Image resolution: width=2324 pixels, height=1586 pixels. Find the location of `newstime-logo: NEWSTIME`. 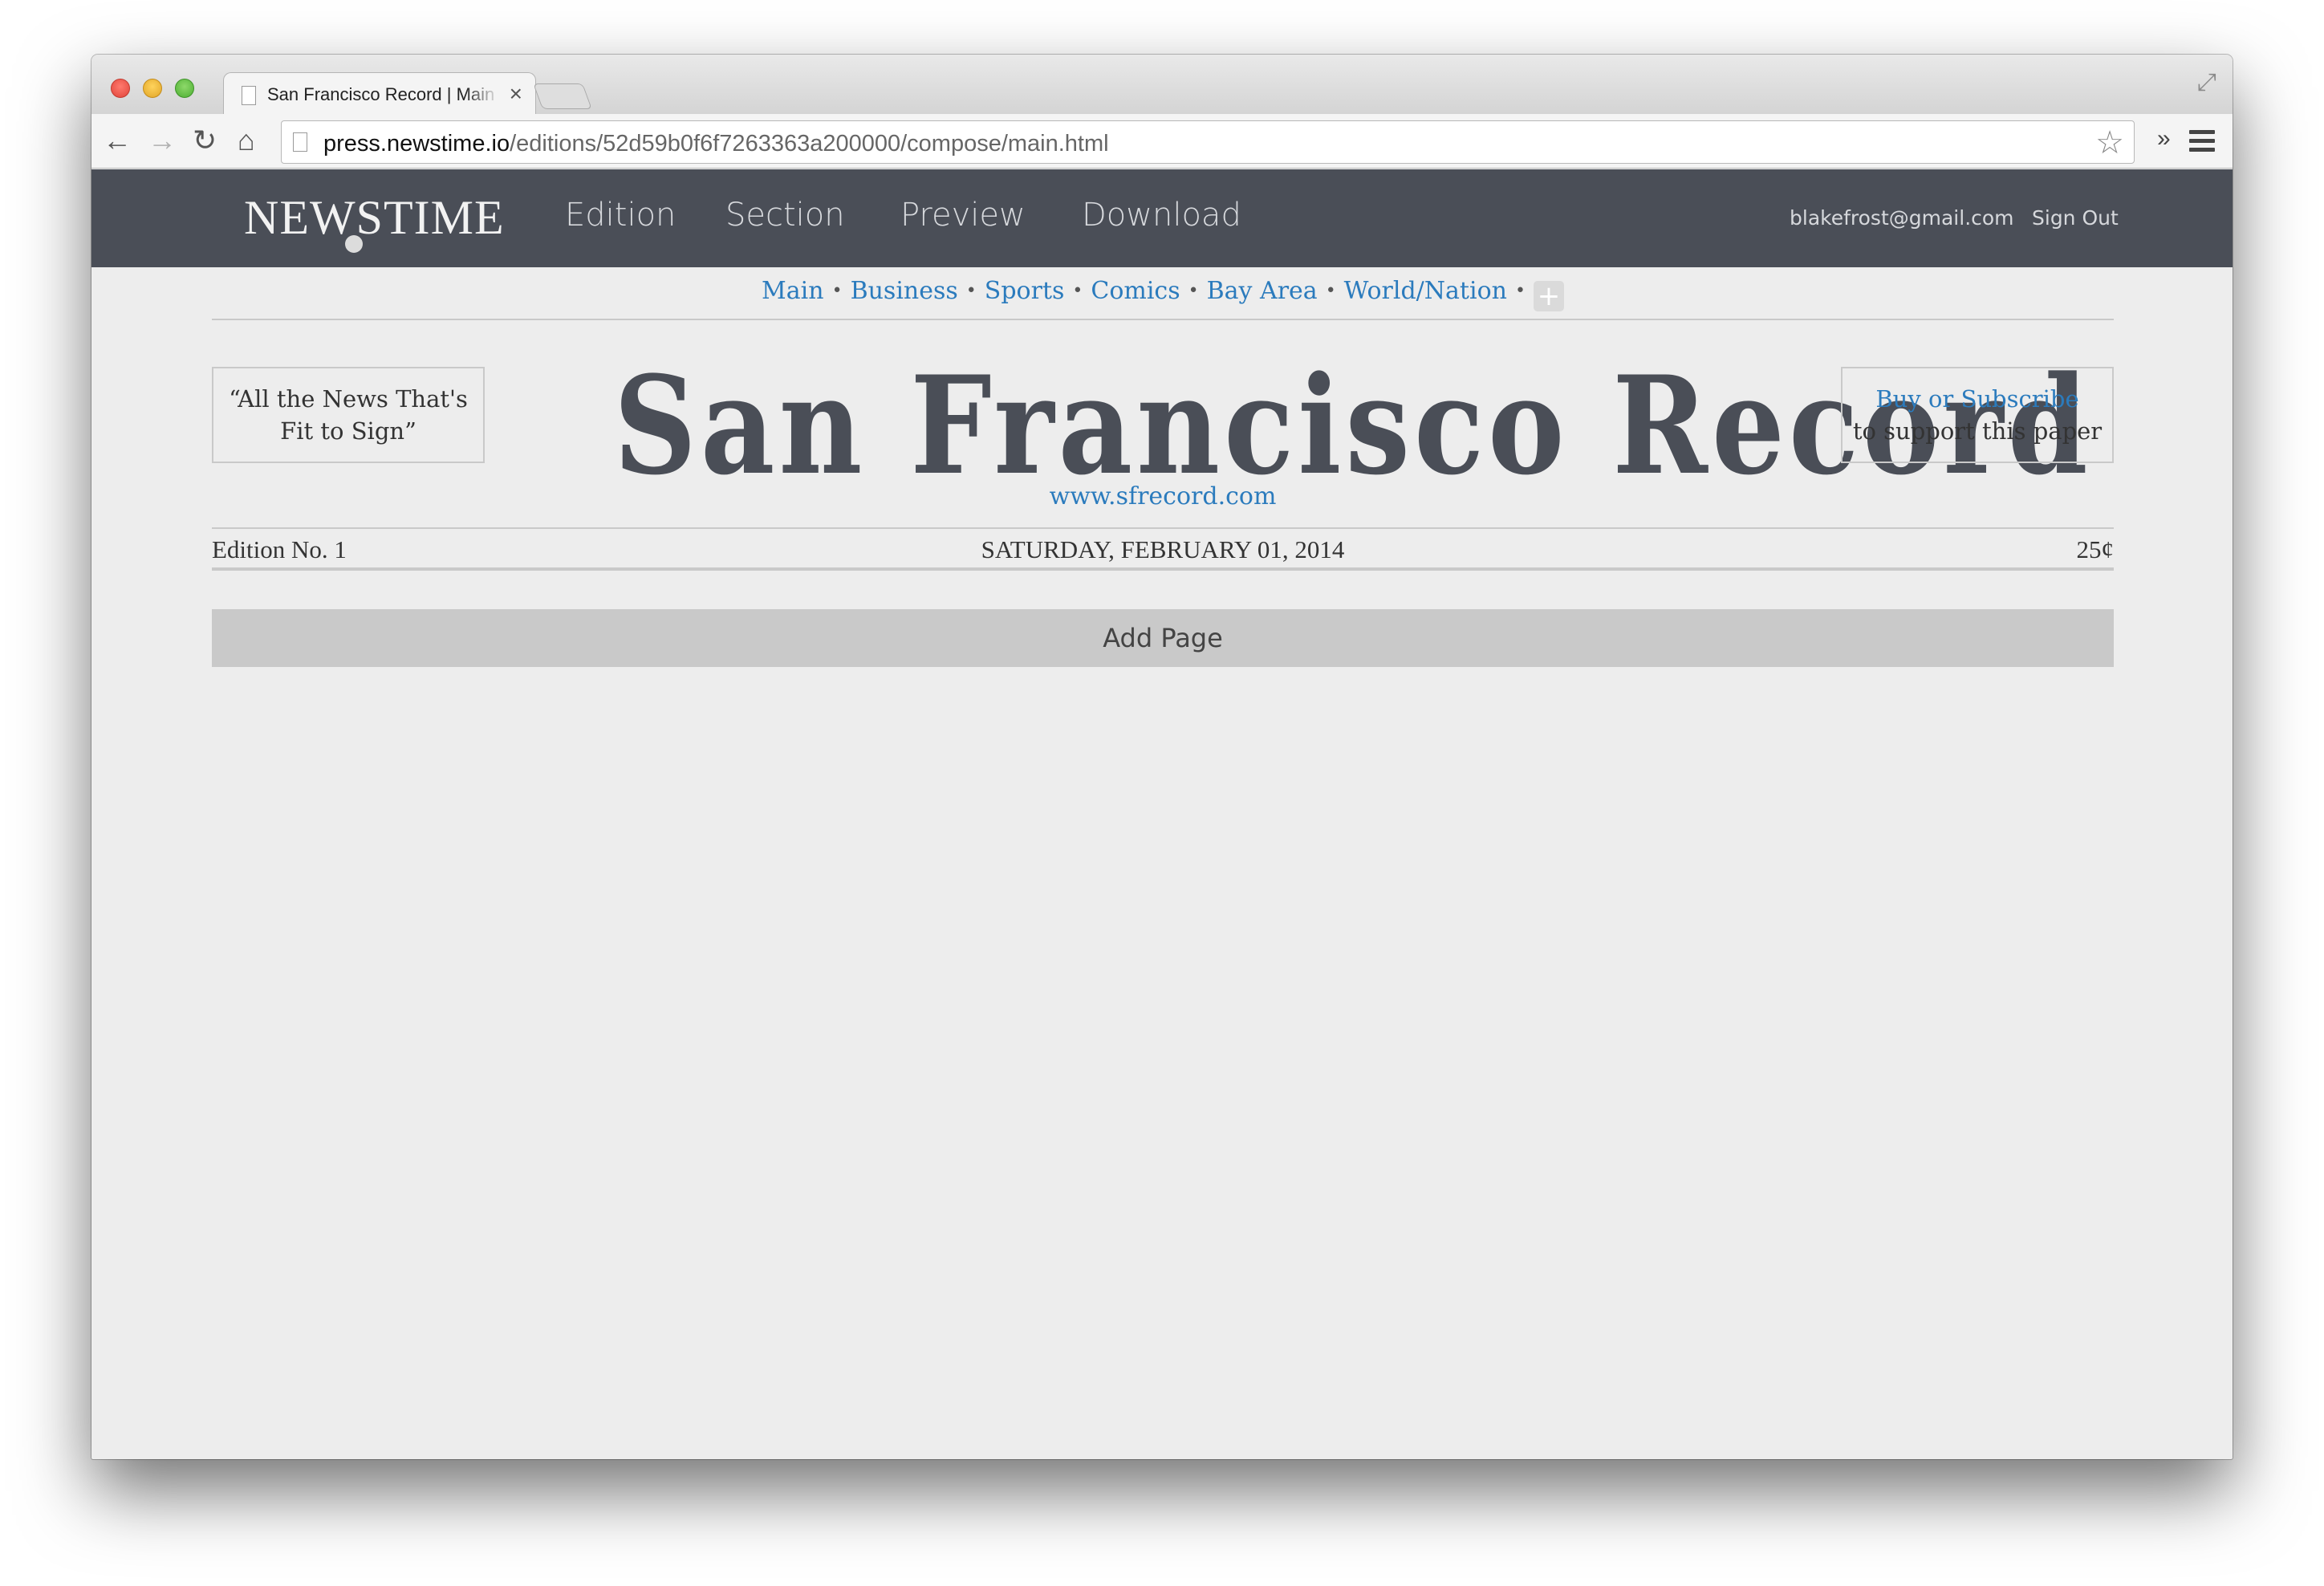

newstime-logo: NEWSTIME is located at coordinates (374, 218).